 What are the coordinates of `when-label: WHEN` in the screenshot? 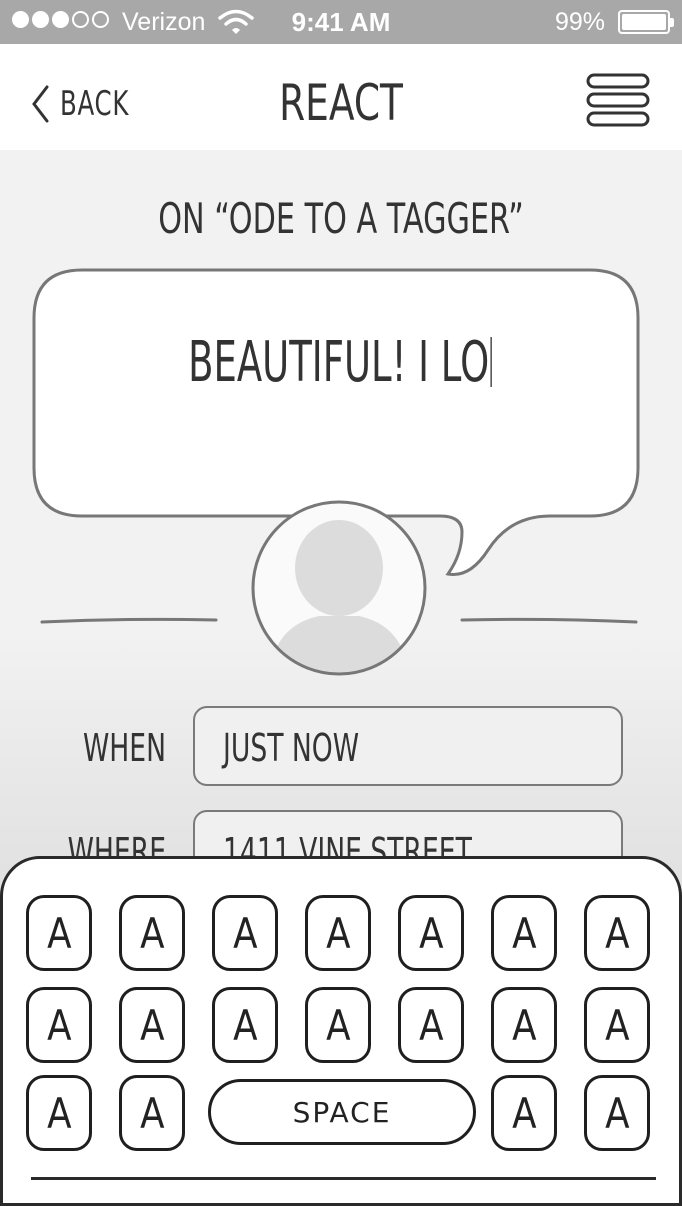 It's located at (124, 748).